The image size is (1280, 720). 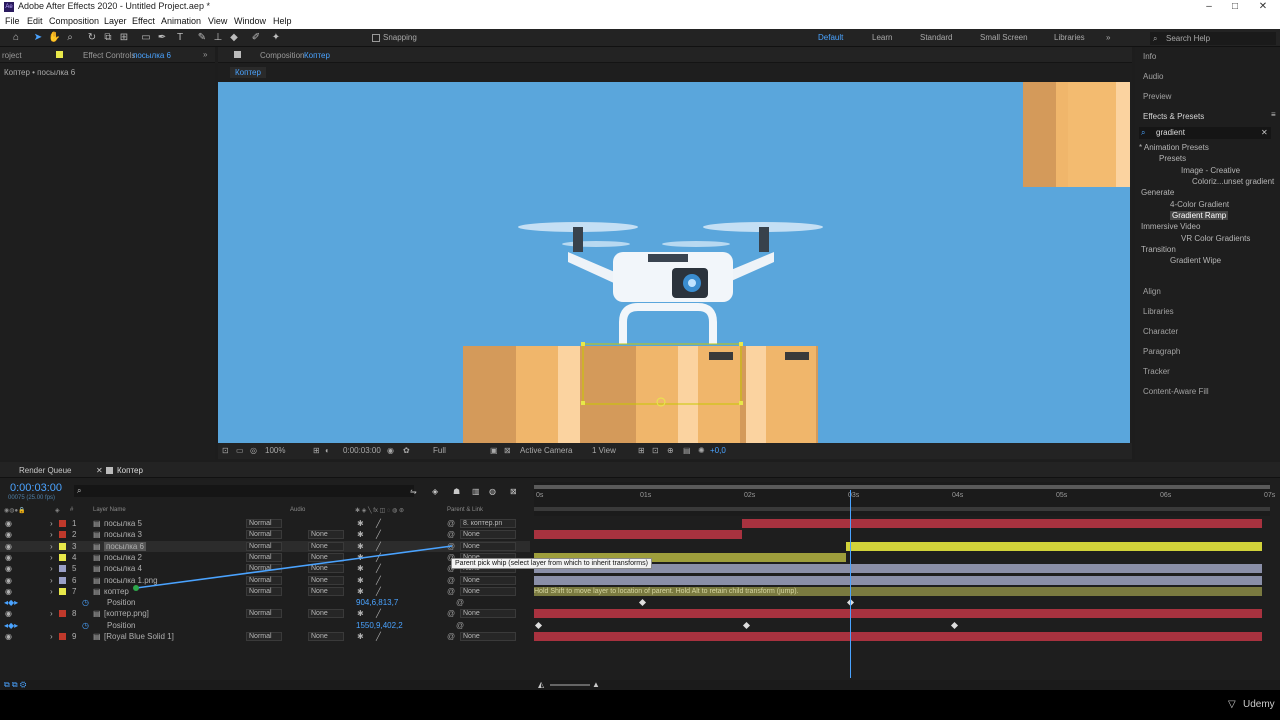 What do you see at coordinates (1173, 116) in the screenshot?
I see `panel-effects-presets: Effects & Presets` at bounding box center [1173, 116].